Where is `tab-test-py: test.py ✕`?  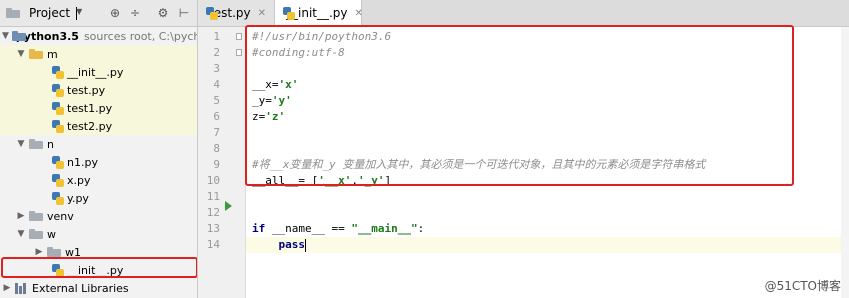
tab-test-py: test.py ✕ is located at coordinates (236, 13).